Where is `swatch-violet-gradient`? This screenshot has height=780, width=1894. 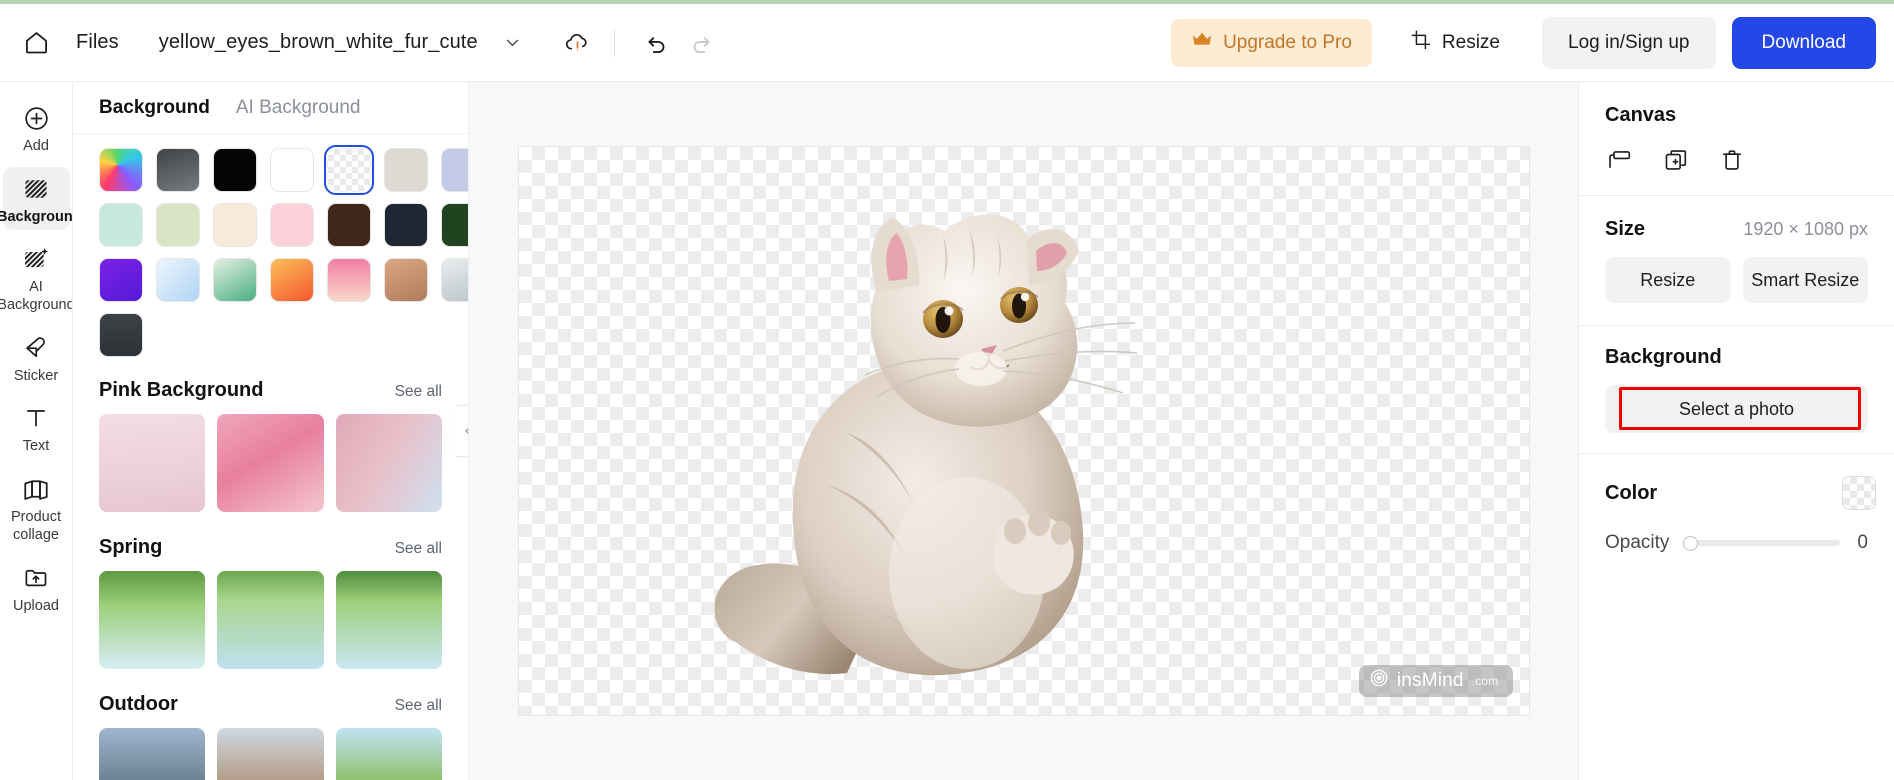
swatch-violet-gradient is located at coordinates (121, 280).